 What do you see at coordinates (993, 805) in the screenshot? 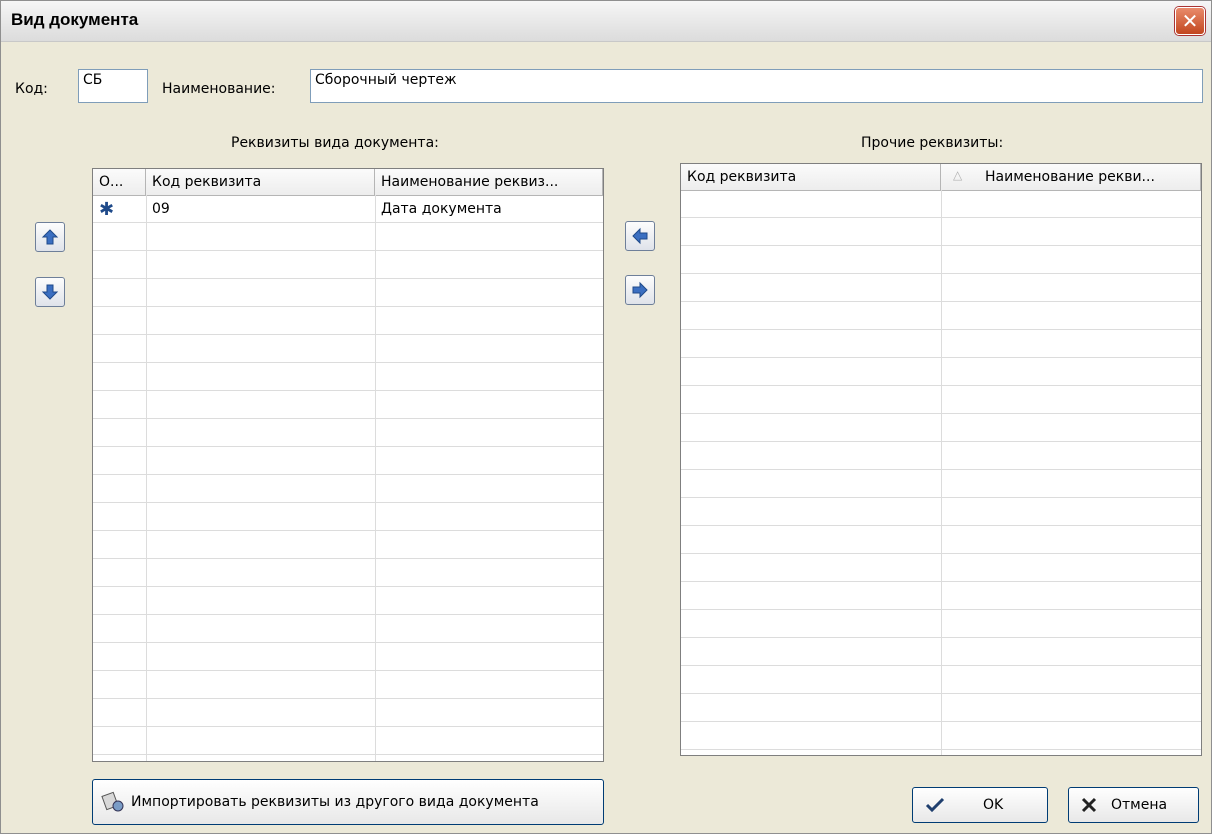
I see `ok-button-label: OK` at bounding box center [993, 805].